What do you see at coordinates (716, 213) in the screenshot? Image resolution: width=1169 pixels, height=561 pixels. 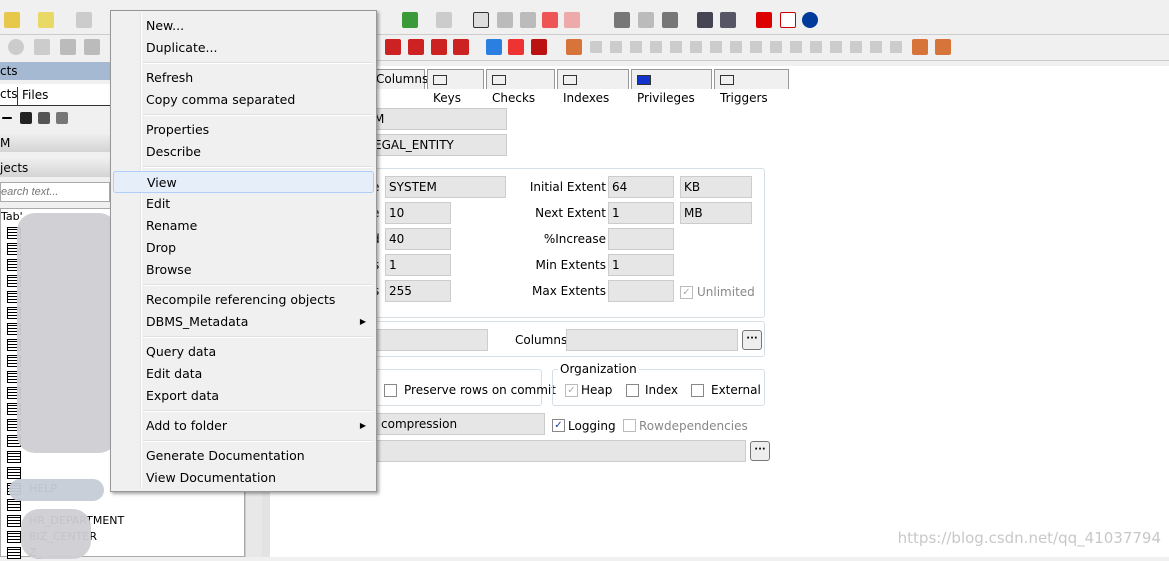 I see `next-extent-unit: MB` at bounding box center [716, 213].